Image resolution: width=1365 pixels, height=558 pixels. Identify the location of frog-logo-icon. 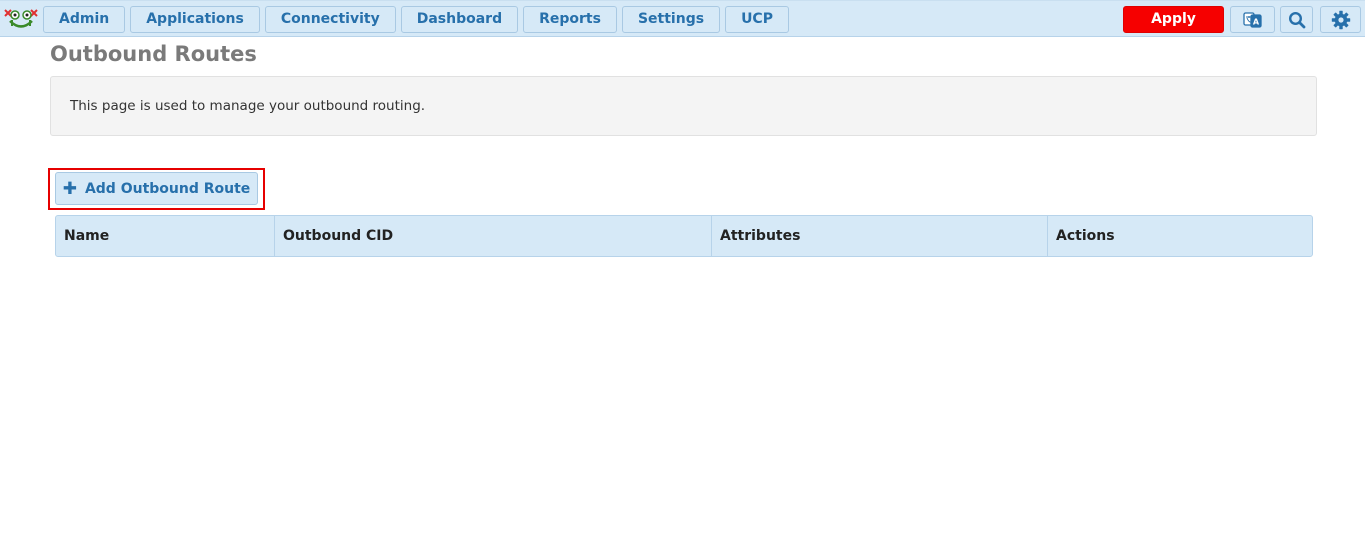
(21, 19).